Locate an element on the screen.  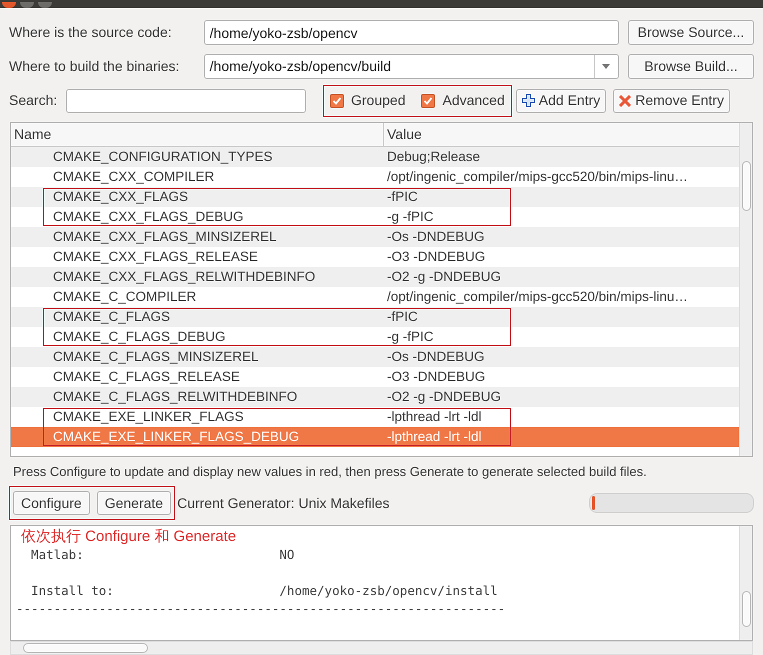
variable-name: CMAKE_C_FLAGS_MINSIZEREL is located at coordinates (156, 356).